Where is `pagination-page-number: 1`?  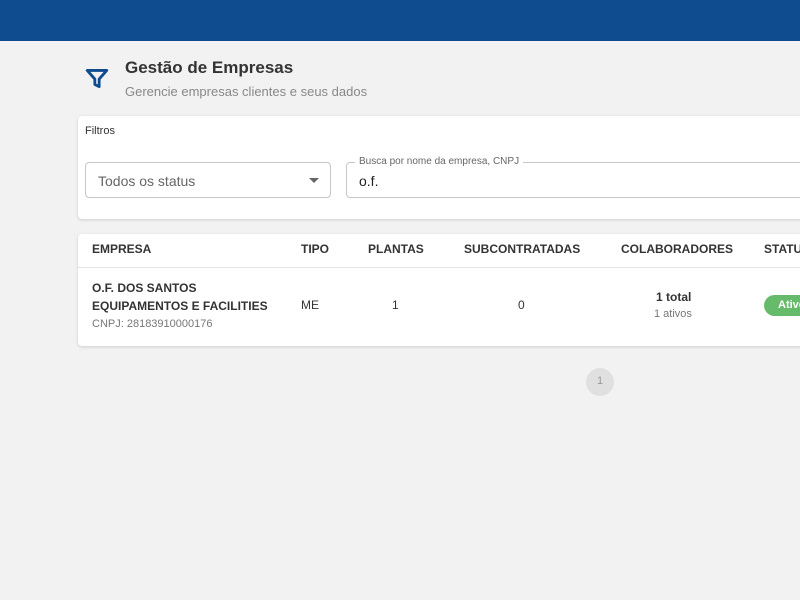 pagination-page-number: 1 is located at coordinates (600, 381).